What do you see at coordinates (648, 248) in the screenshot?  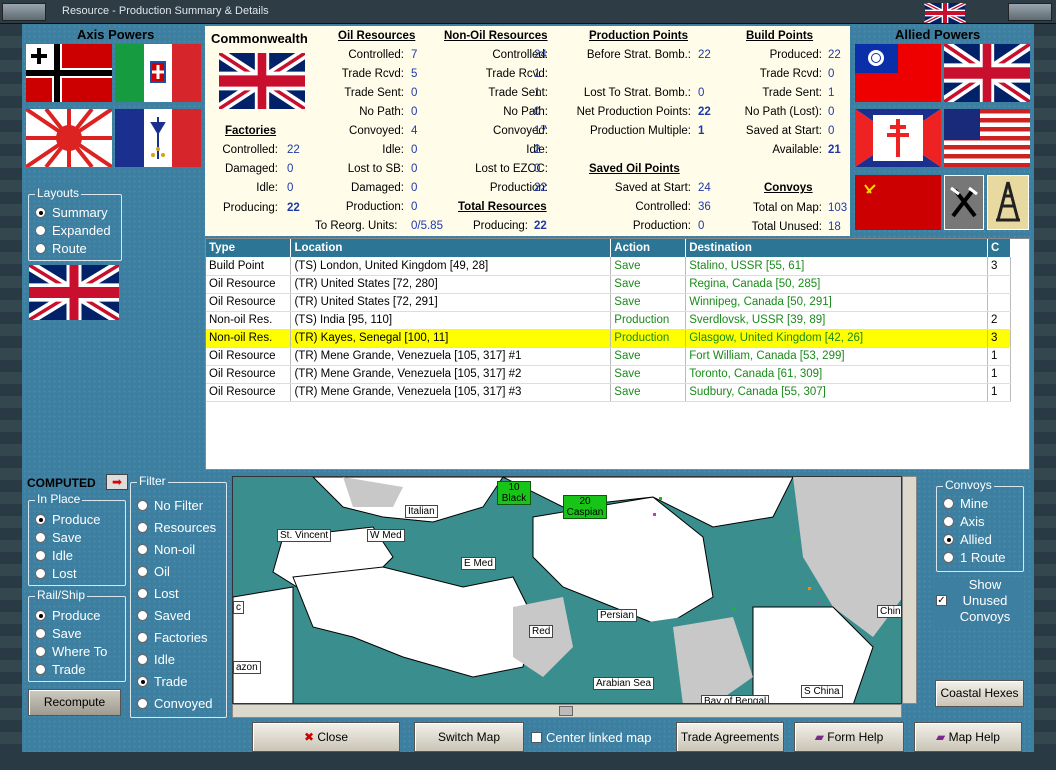 I see `col-action: Action` at bounding box center [648, 248].